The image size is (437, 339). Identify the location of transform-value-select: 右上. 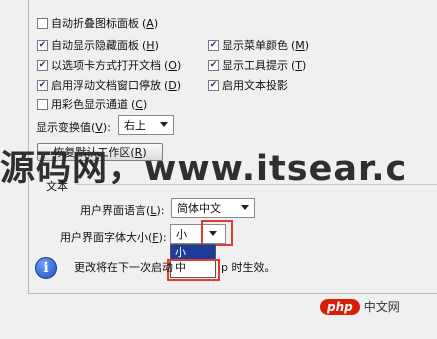
(146, 125).